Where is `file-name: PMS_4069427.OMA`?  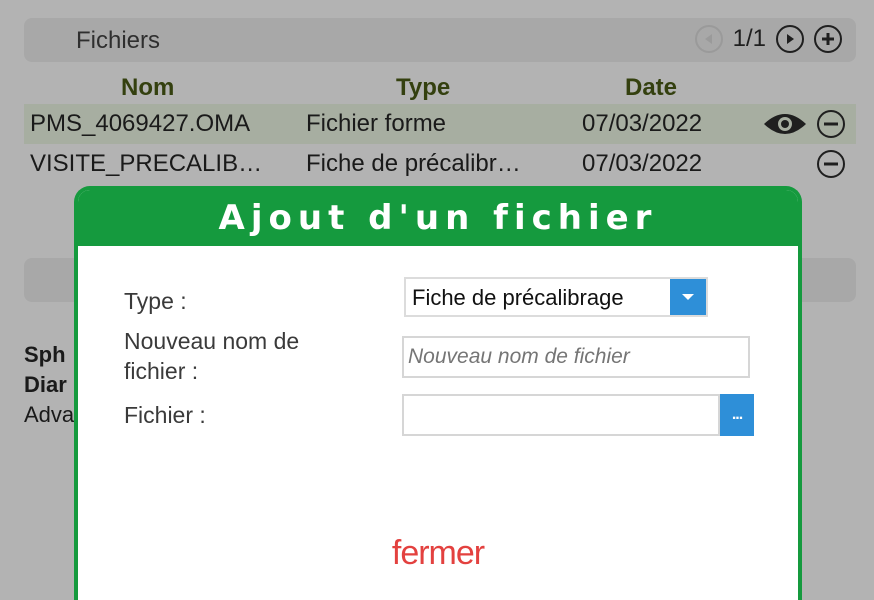 file-name: PMS_4069427.OMA is located at coordinates (140, 123).